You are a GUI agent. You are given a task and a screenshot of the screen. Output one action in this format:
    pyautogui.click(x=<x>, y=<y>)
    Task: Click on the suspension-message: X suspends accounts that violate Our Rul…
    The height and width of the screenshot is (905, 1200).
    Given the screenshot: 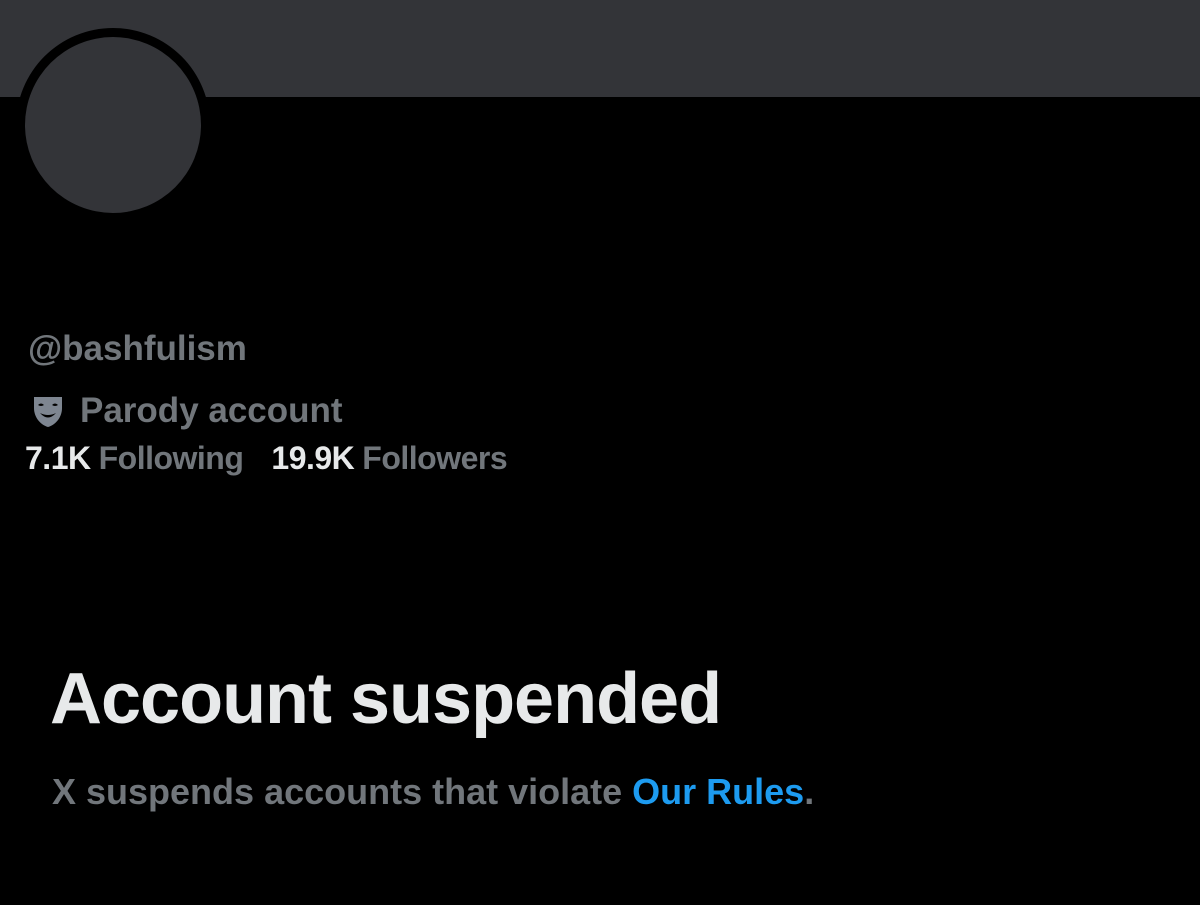 What is the action you would take?
    pyautogui.click(x=433, y=792)
    